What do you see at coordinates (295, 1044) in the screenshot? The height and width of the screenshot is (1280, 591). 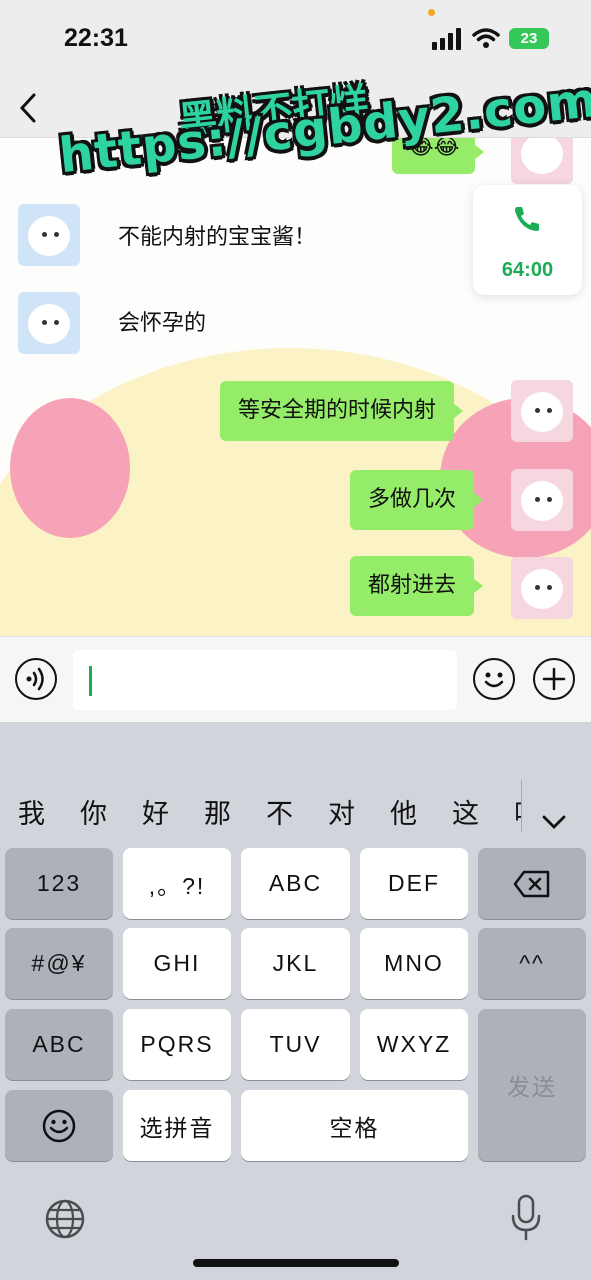 I see `key-tuv: TUV` at bounding box center [295, 1044].